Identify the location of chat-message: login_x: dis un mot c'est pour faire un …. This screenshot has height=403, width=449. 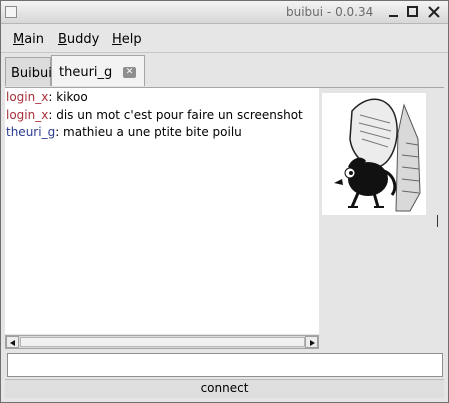
(154, 115).